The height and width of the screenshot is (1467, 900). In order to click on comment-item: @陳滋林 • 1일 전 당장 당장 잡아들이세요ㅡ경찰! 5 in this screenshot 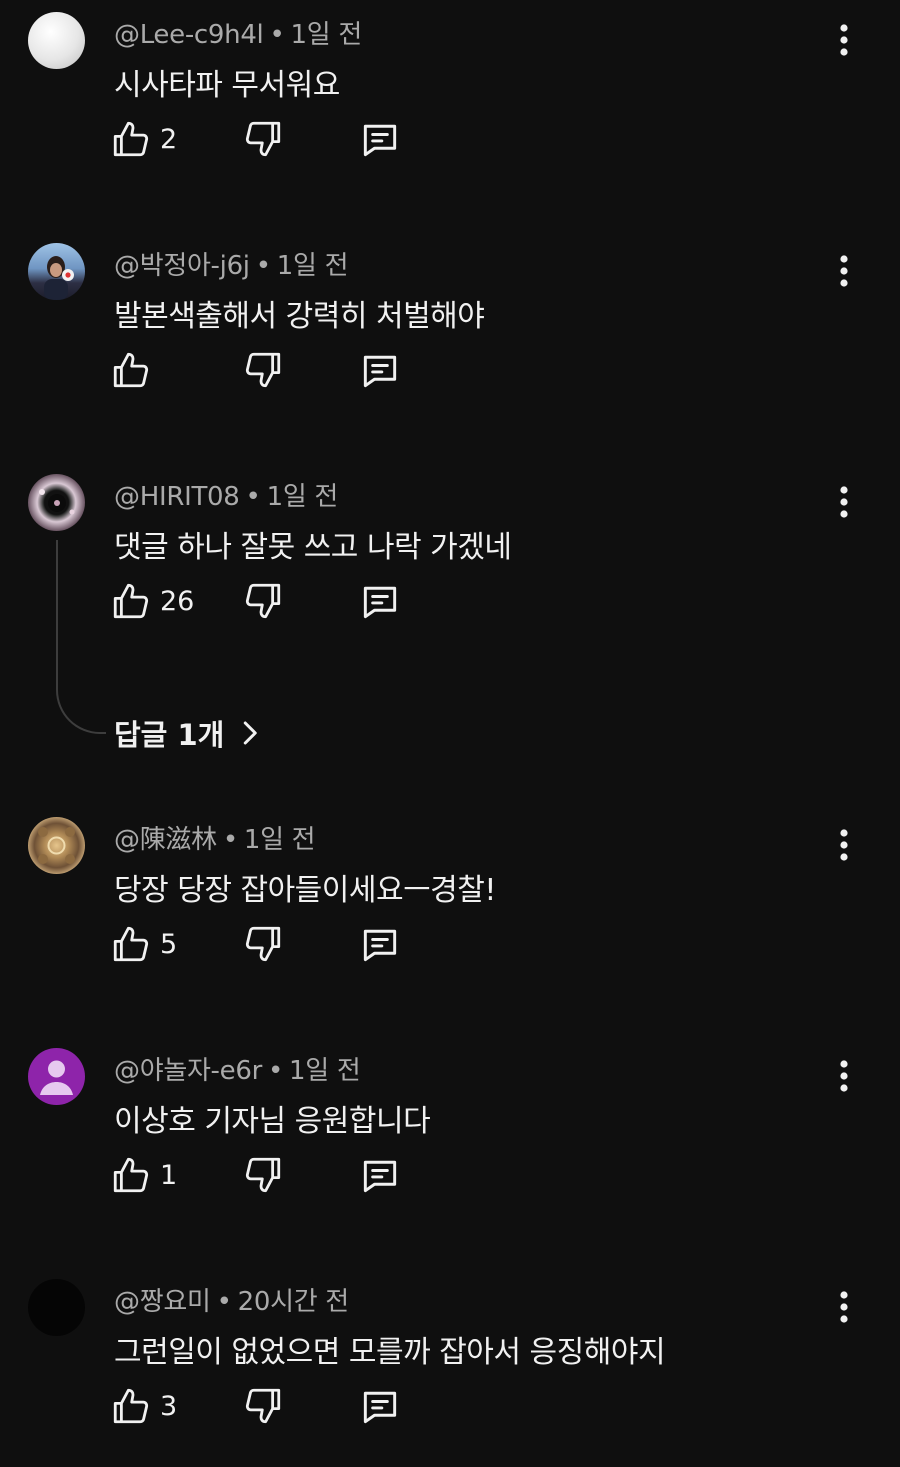, I will do `click(450, 905)`.